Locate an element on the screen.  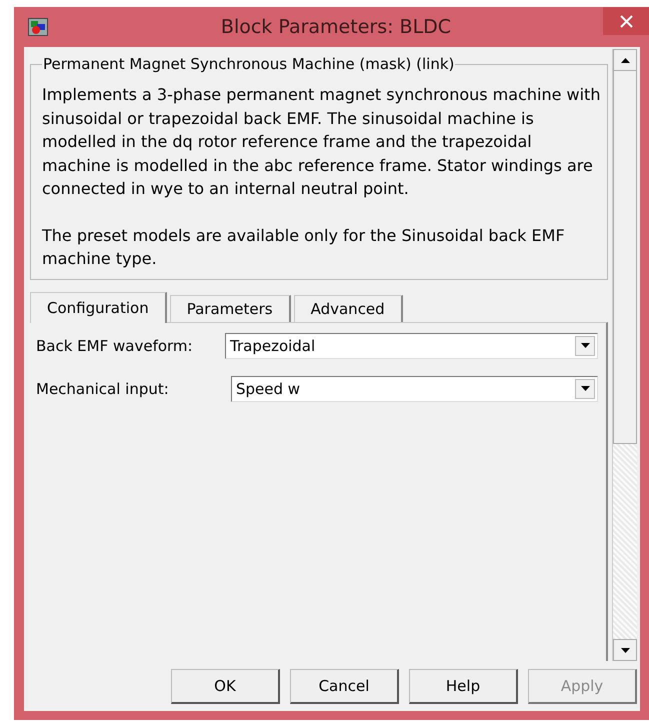
group-title: Permanent Magnet Synchronous Machine (mask) (link) is located at coordinates (249, 64).